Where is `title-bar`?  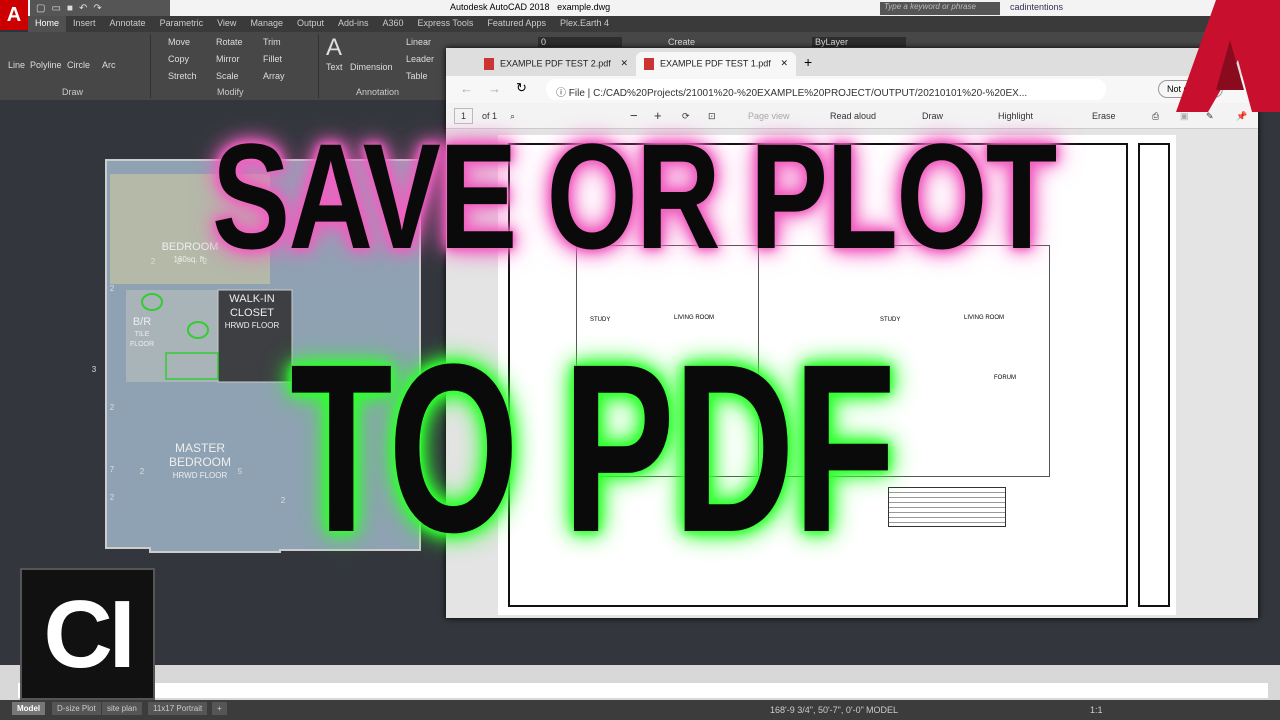 title-bar is located at coordinates (640, 8).